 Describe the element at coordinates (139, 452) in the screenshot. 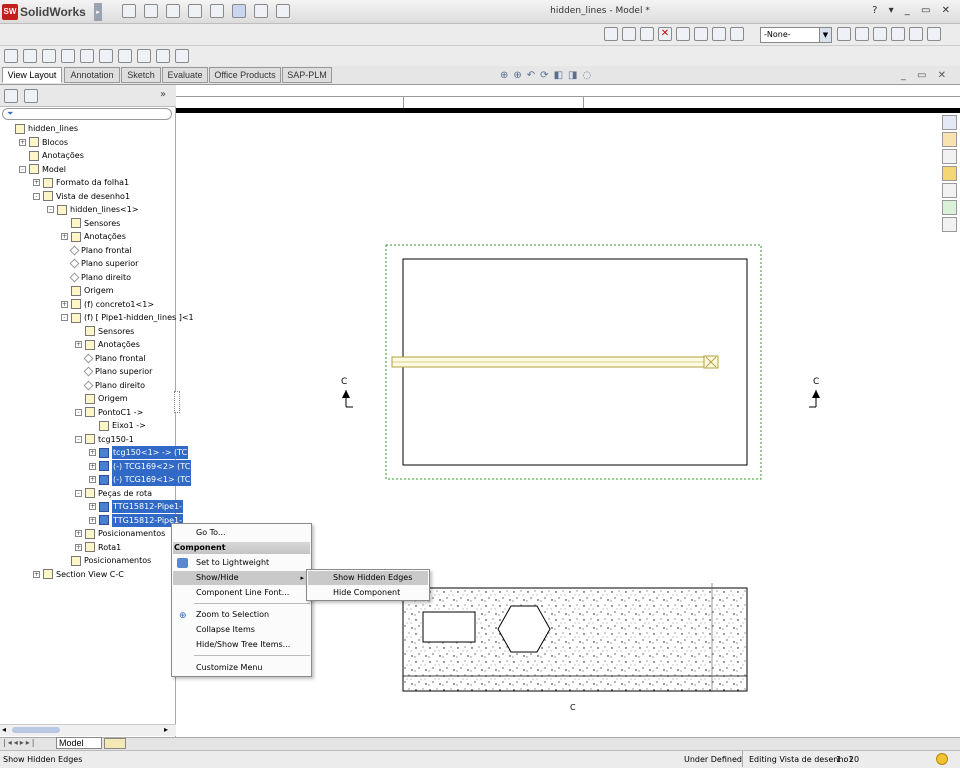

I see `tree-item: + tcg150<1> -> (TC` at that location.